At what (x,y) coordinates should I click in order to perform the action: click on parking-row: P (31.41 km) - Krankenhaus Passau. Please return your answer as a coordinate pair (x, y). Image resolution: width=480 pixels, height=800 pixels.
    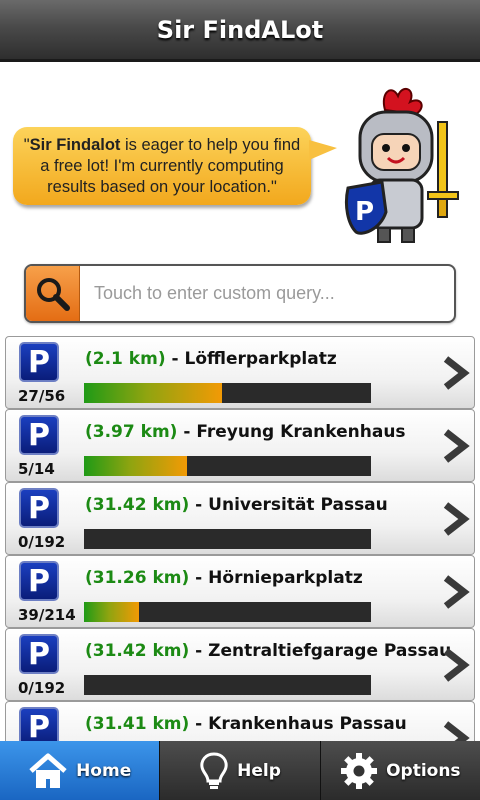
    Looking at the image, I should click on (240, 721).